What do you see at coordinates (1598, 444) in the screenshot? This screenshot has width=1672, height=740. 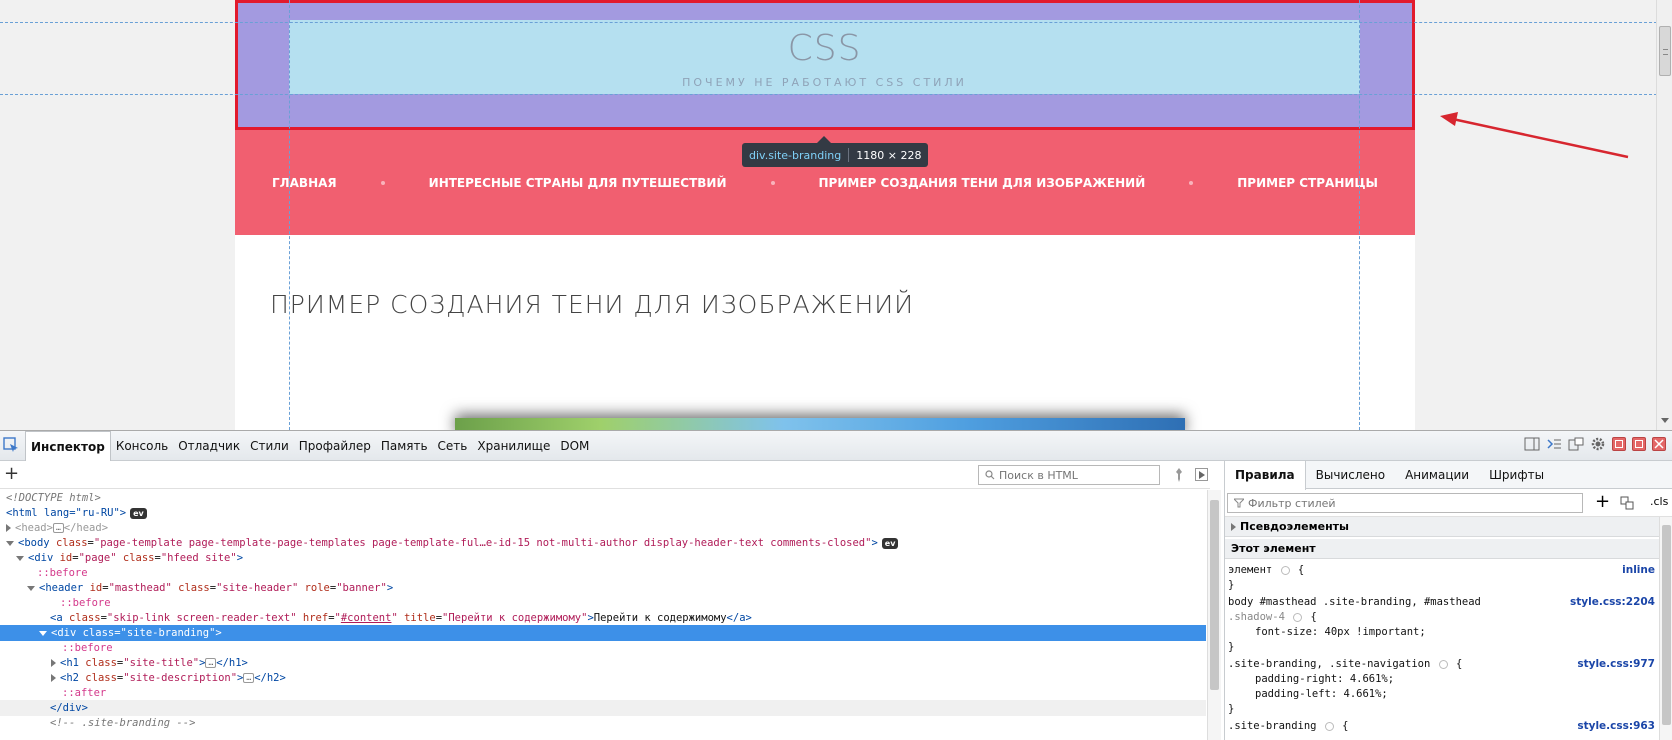 I see `gear-icon` at bounding box center [1598, 444].